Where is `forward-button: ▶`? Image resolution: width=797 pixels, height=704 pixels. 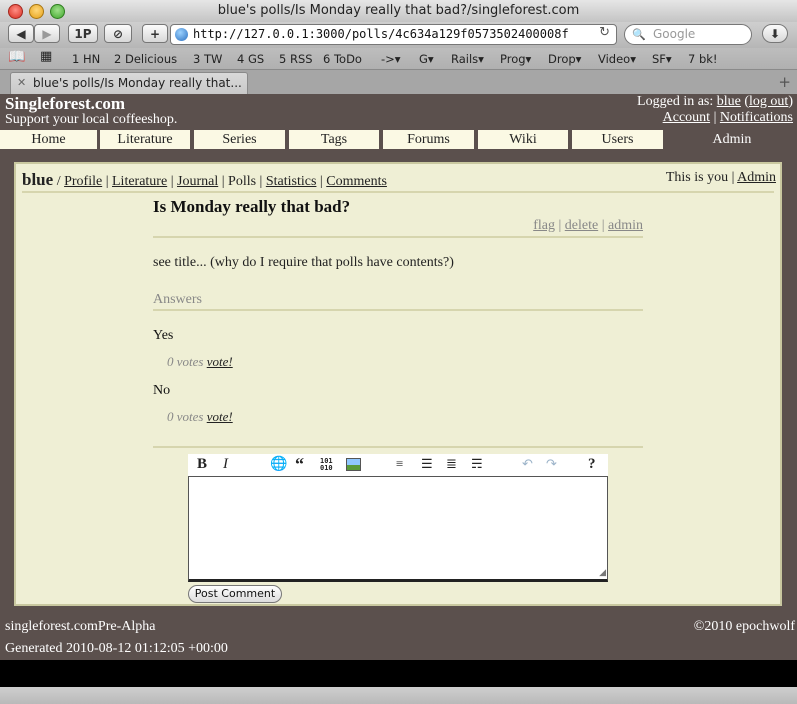
forward-button: ▶ is located at coordinates (47, 33).